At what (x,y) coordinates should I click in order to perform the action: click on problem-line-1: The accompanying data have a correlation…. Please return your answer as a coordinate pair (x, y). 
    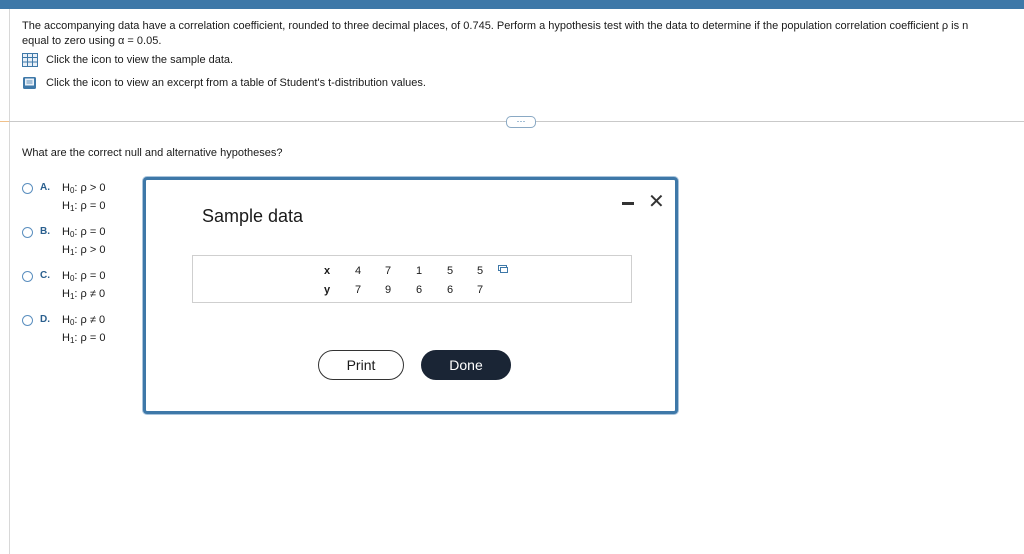
    Looking at the image, I should click on (495, 26).